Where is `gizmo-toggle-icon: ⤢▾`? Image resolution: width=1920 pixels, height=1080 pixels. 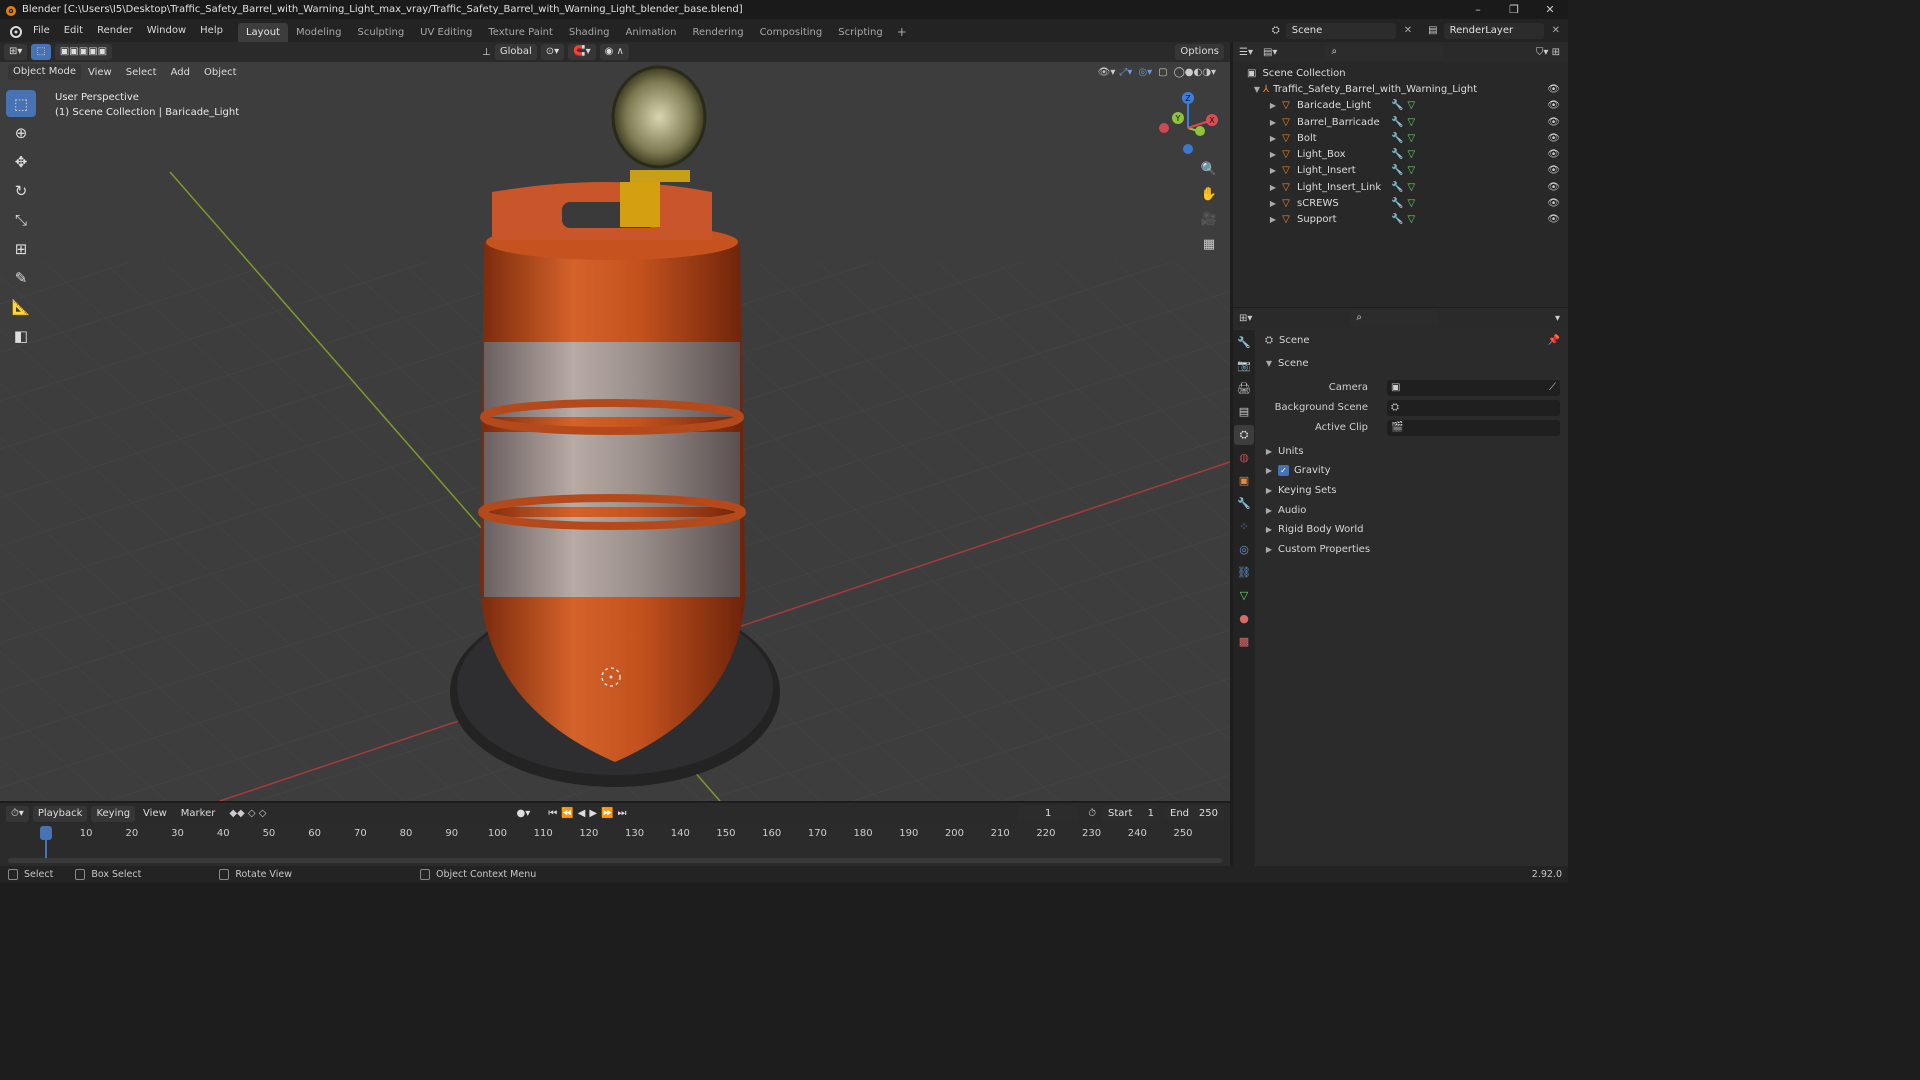
gizmo-toggle-icon: ⤢▾ is located at coordinates (1125, 72).